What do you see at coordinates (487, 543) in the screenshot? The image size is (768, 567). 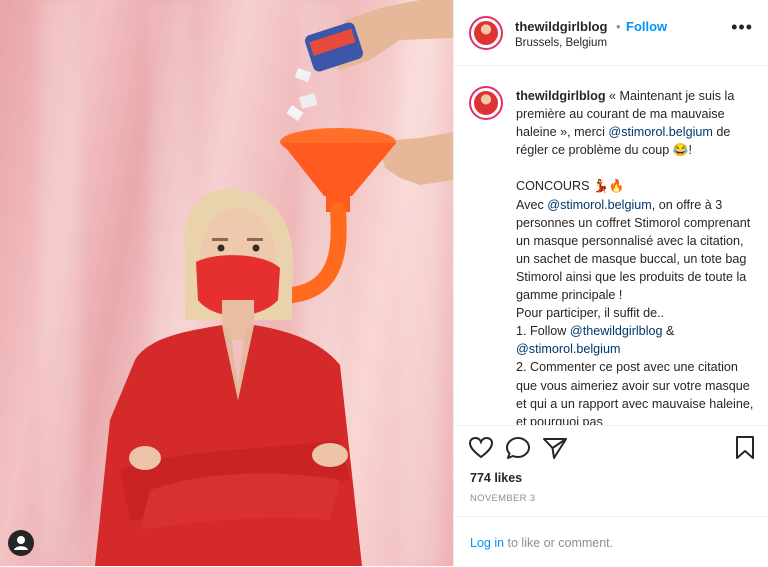 I see `login-link: Log in` at bounding box center [487, 543].